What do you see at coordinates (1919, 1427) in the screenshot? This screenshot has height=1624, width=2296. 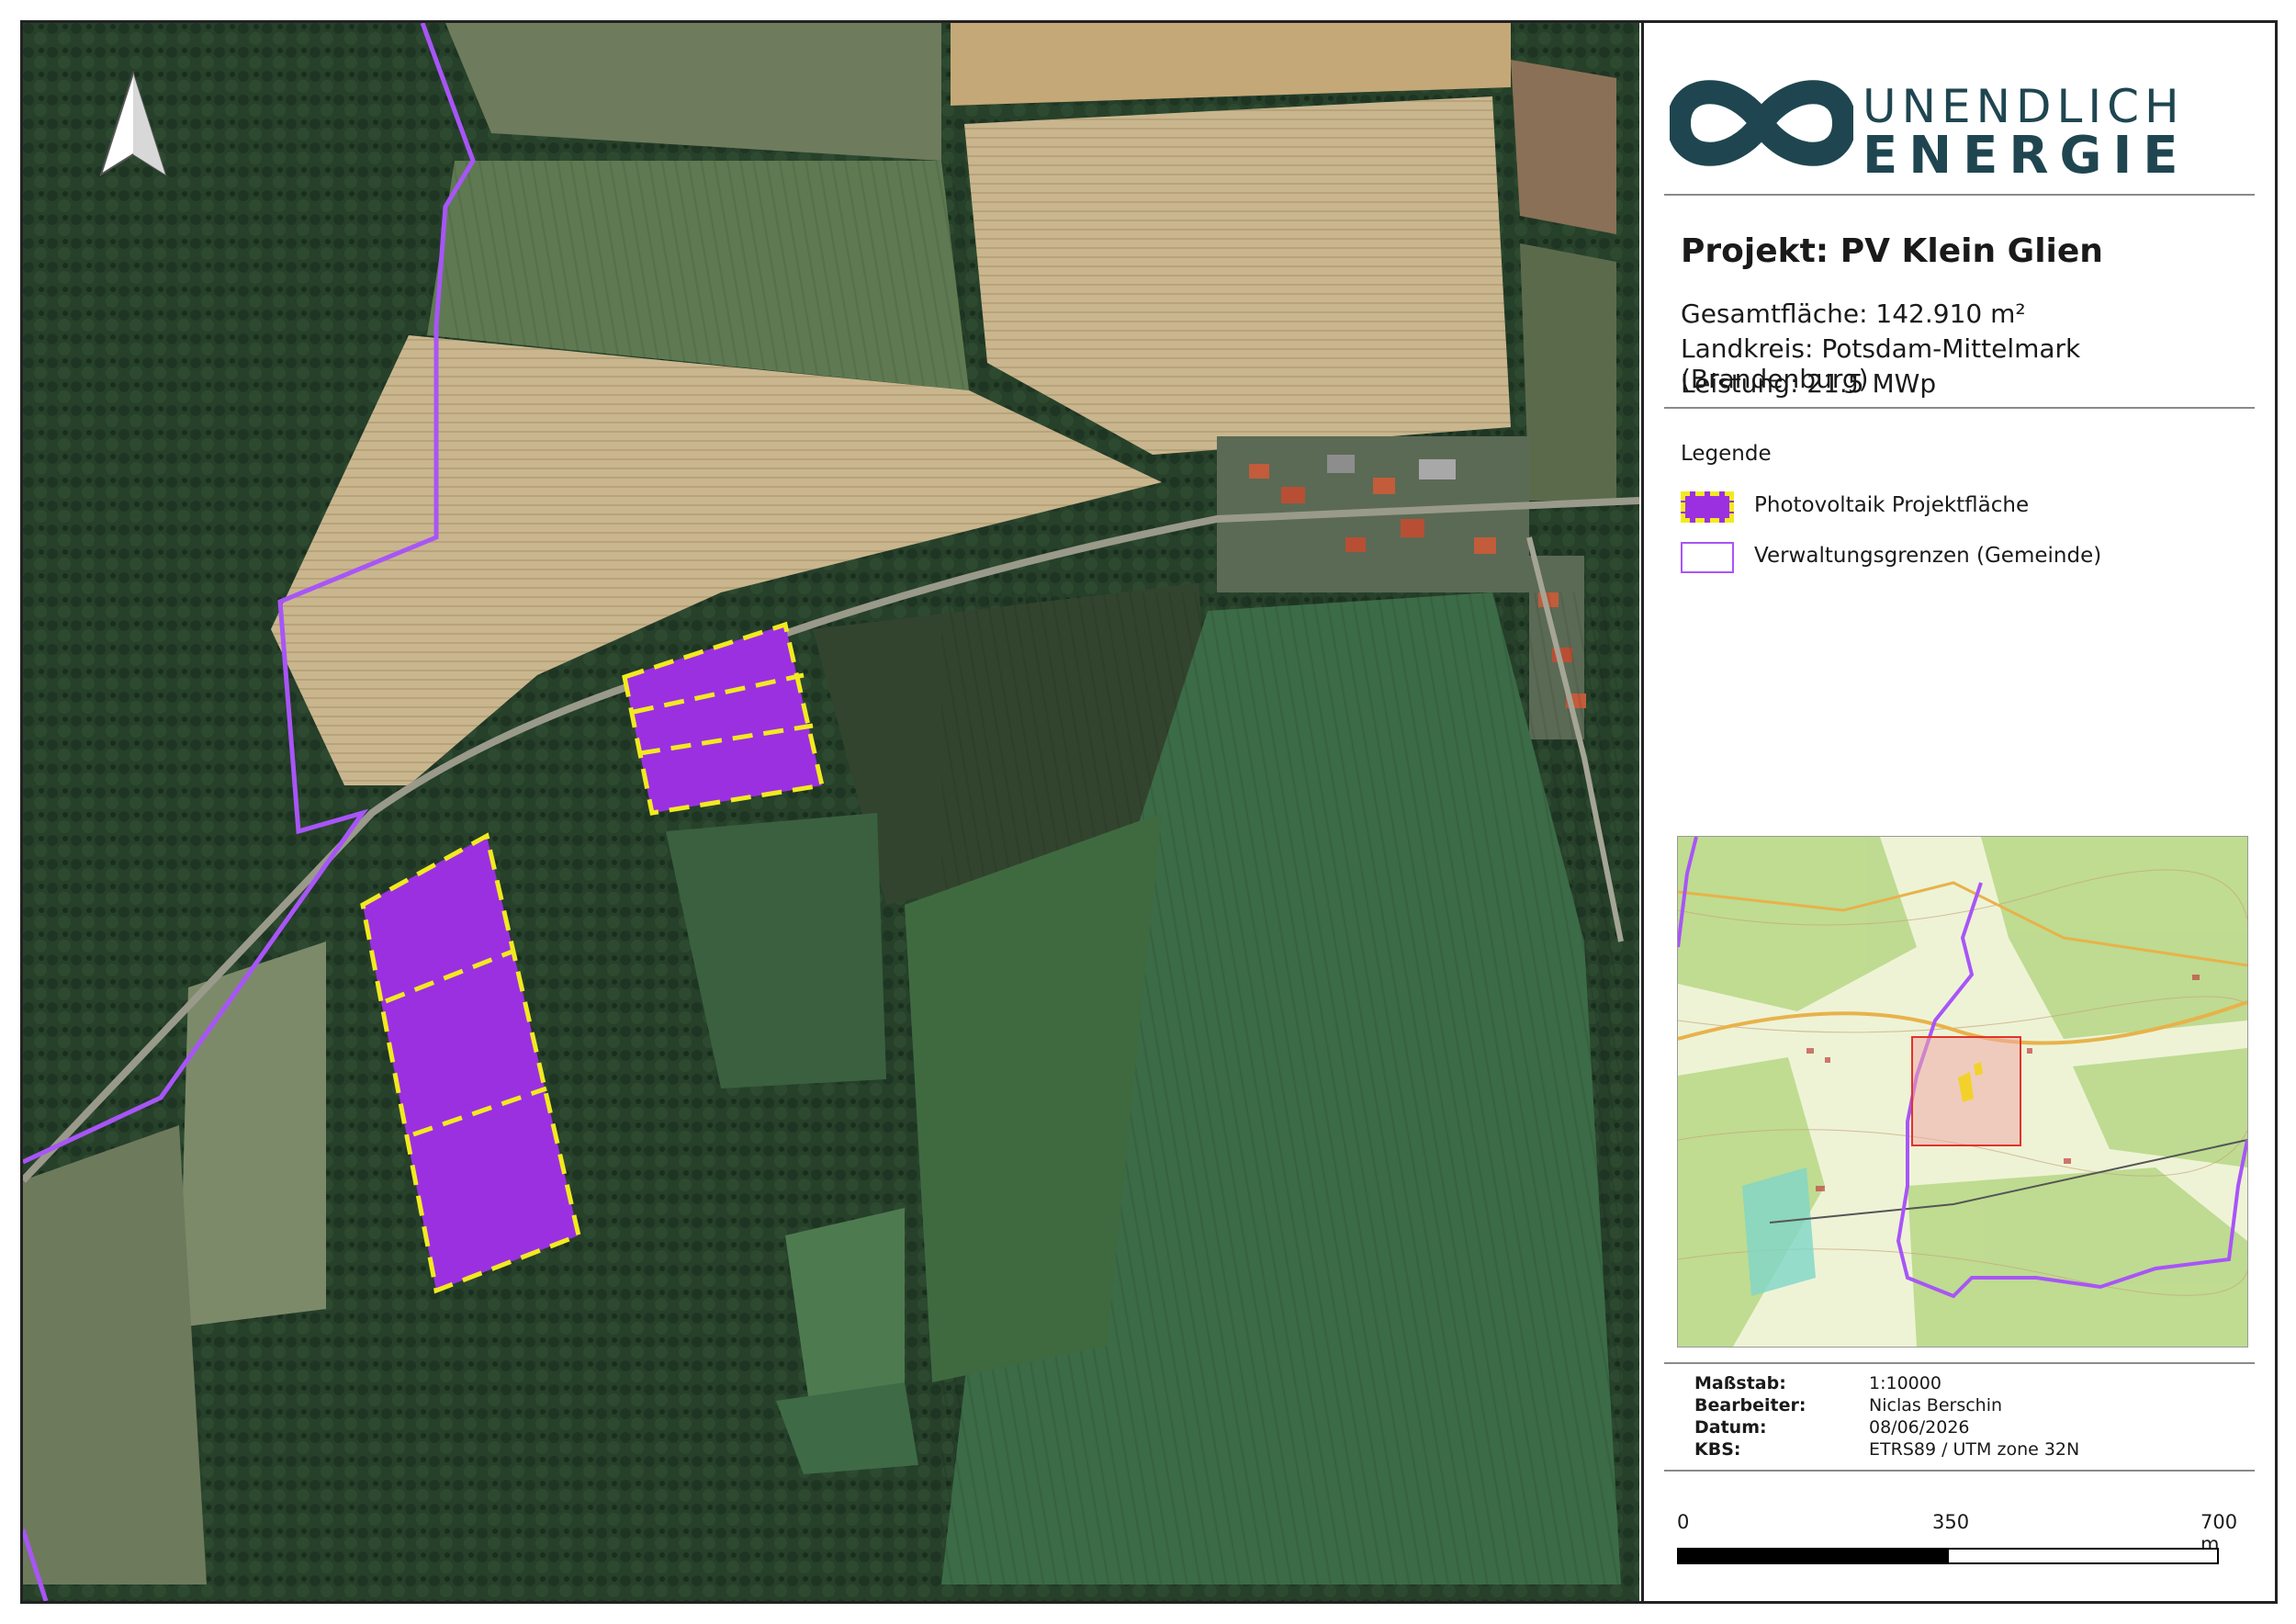 I see `meta-date-value: 08/06/2026` at bounding box center [1919, 1427].